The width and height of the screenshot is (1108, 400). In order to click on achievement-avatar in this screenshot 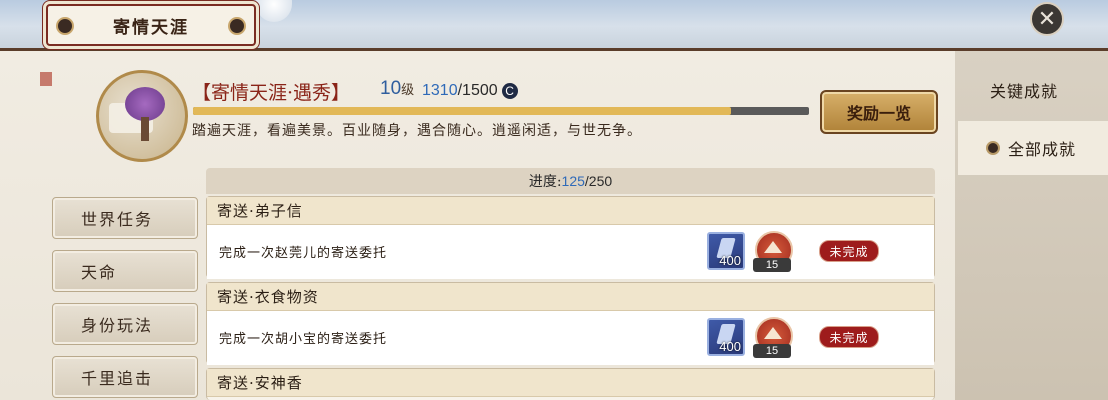, I will do `click(142, 116)`.